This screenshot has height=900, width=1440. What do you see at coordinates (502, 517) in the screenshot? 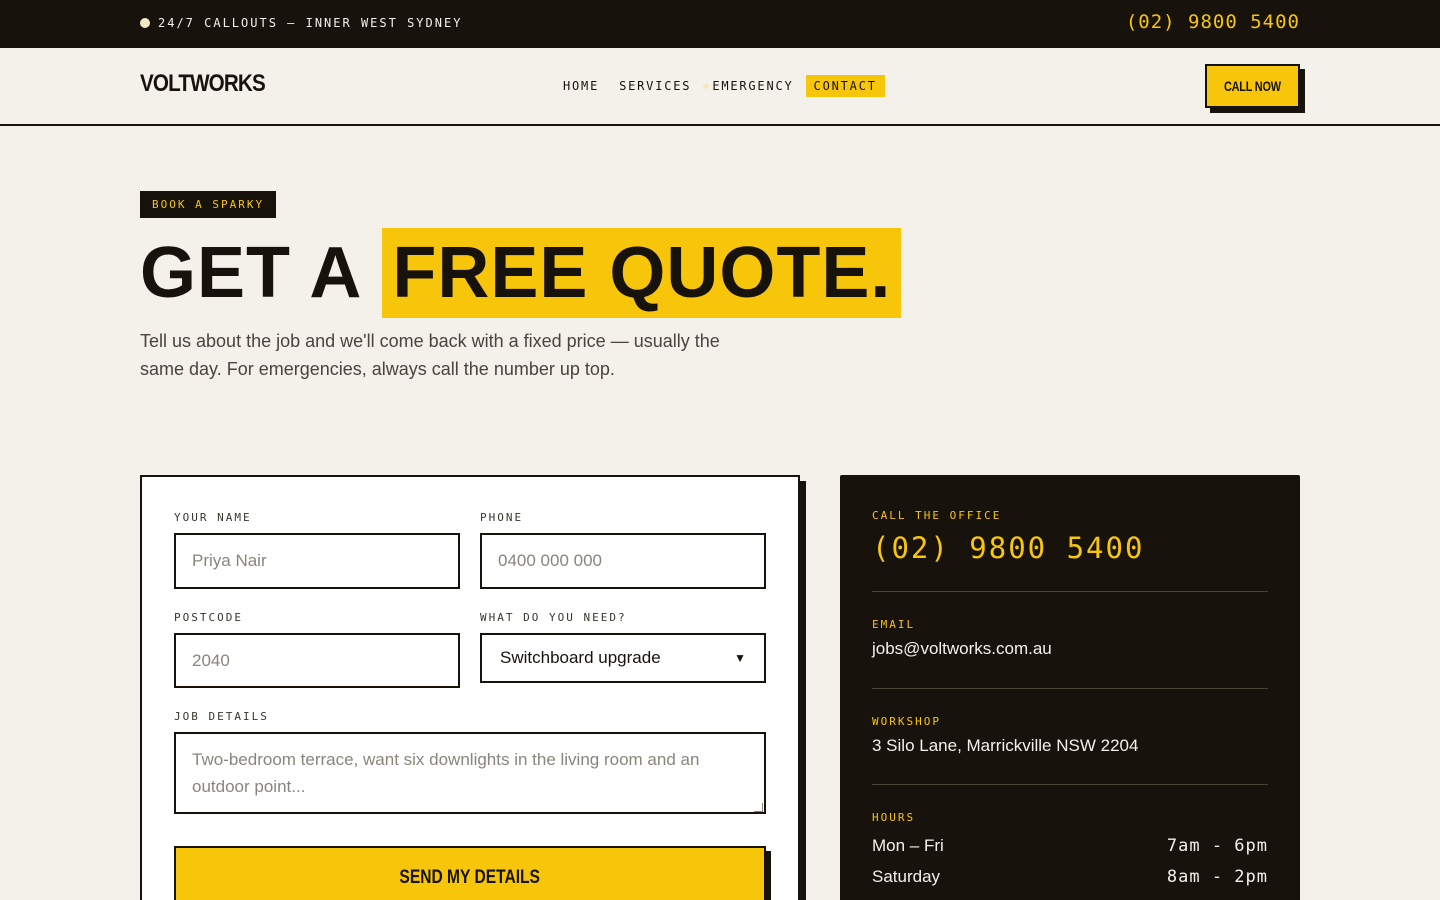
I see `phone-label: PHONE` at bounding box center [502, 517].